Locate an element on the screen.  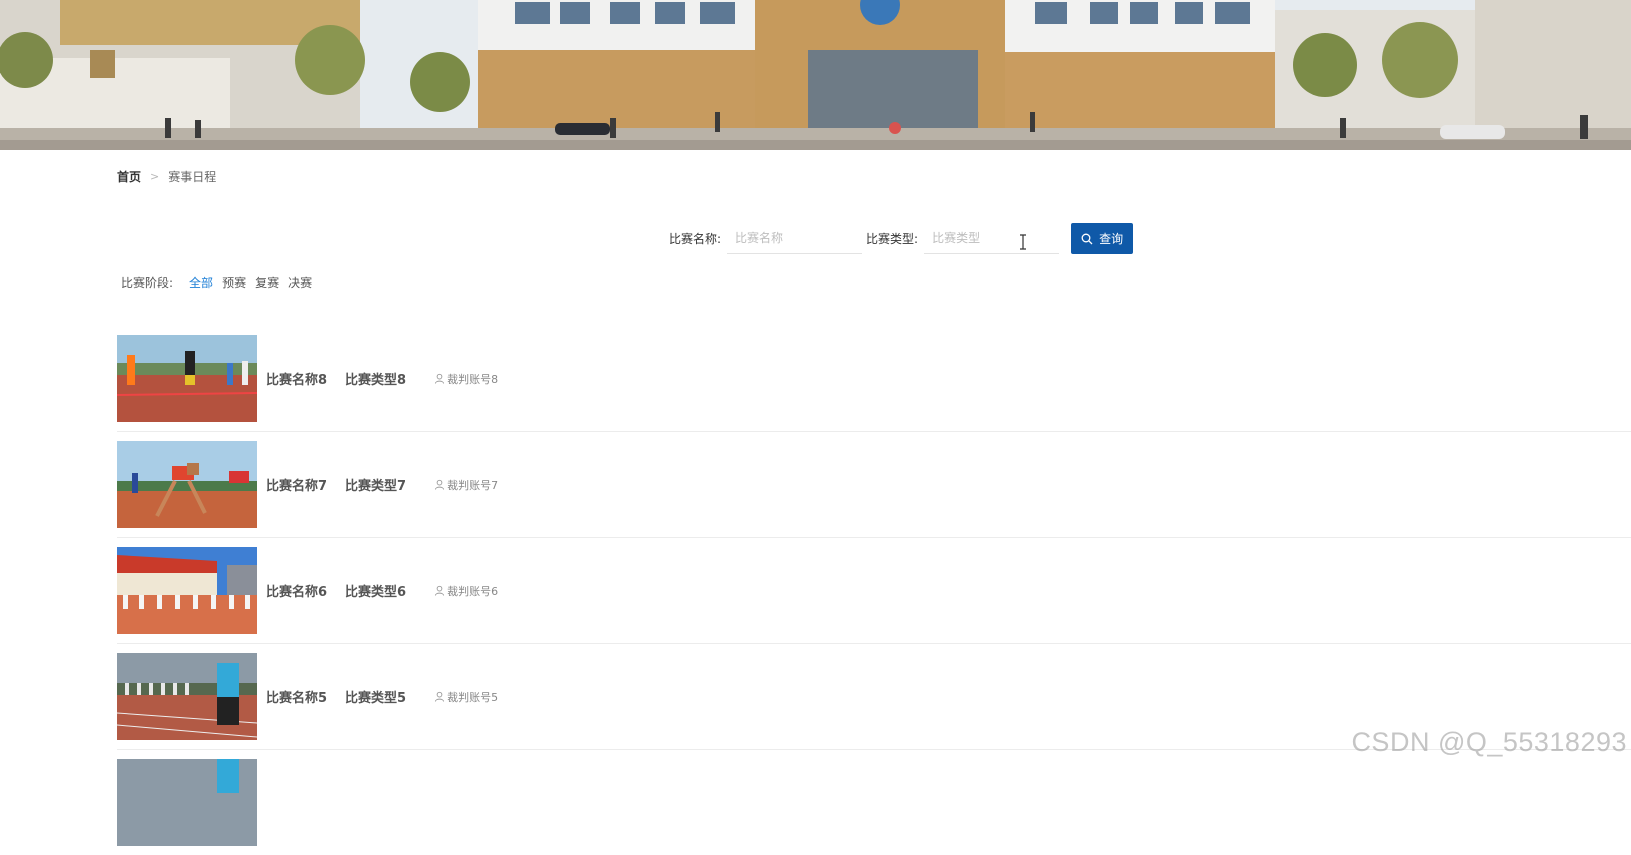
search-icon is located at coordinates (1087, 238).